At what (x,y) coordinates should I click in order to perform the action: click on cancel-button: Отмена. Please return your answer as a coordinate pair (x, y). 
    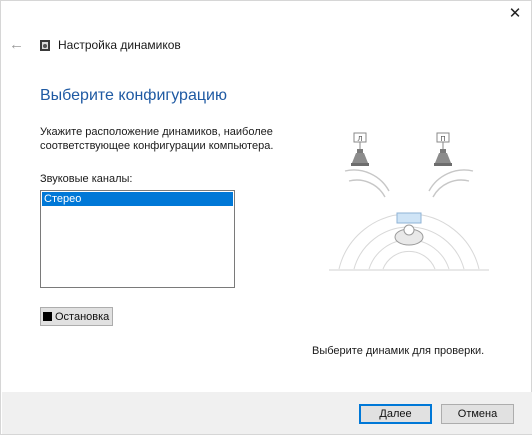
    Looking at the image, I should click on (477, 414).